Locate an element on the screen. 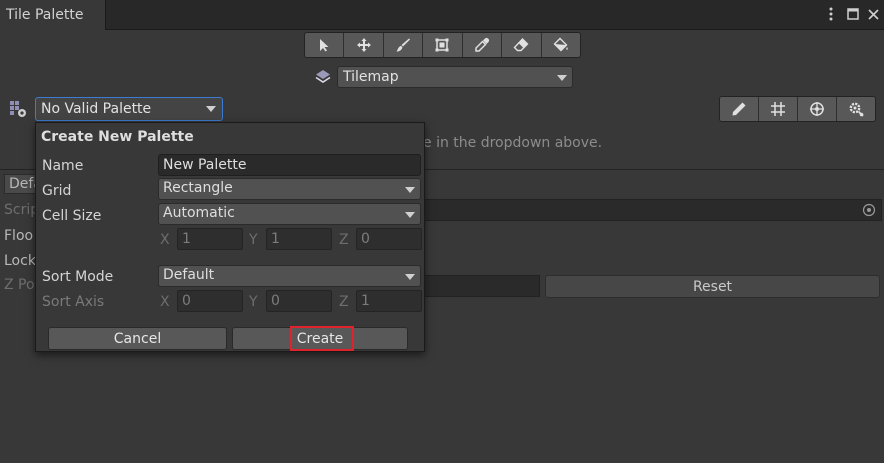 The image size is (884, 463). active-tilemap-dropdown: Tilemap is located at coordinates (455, 77).